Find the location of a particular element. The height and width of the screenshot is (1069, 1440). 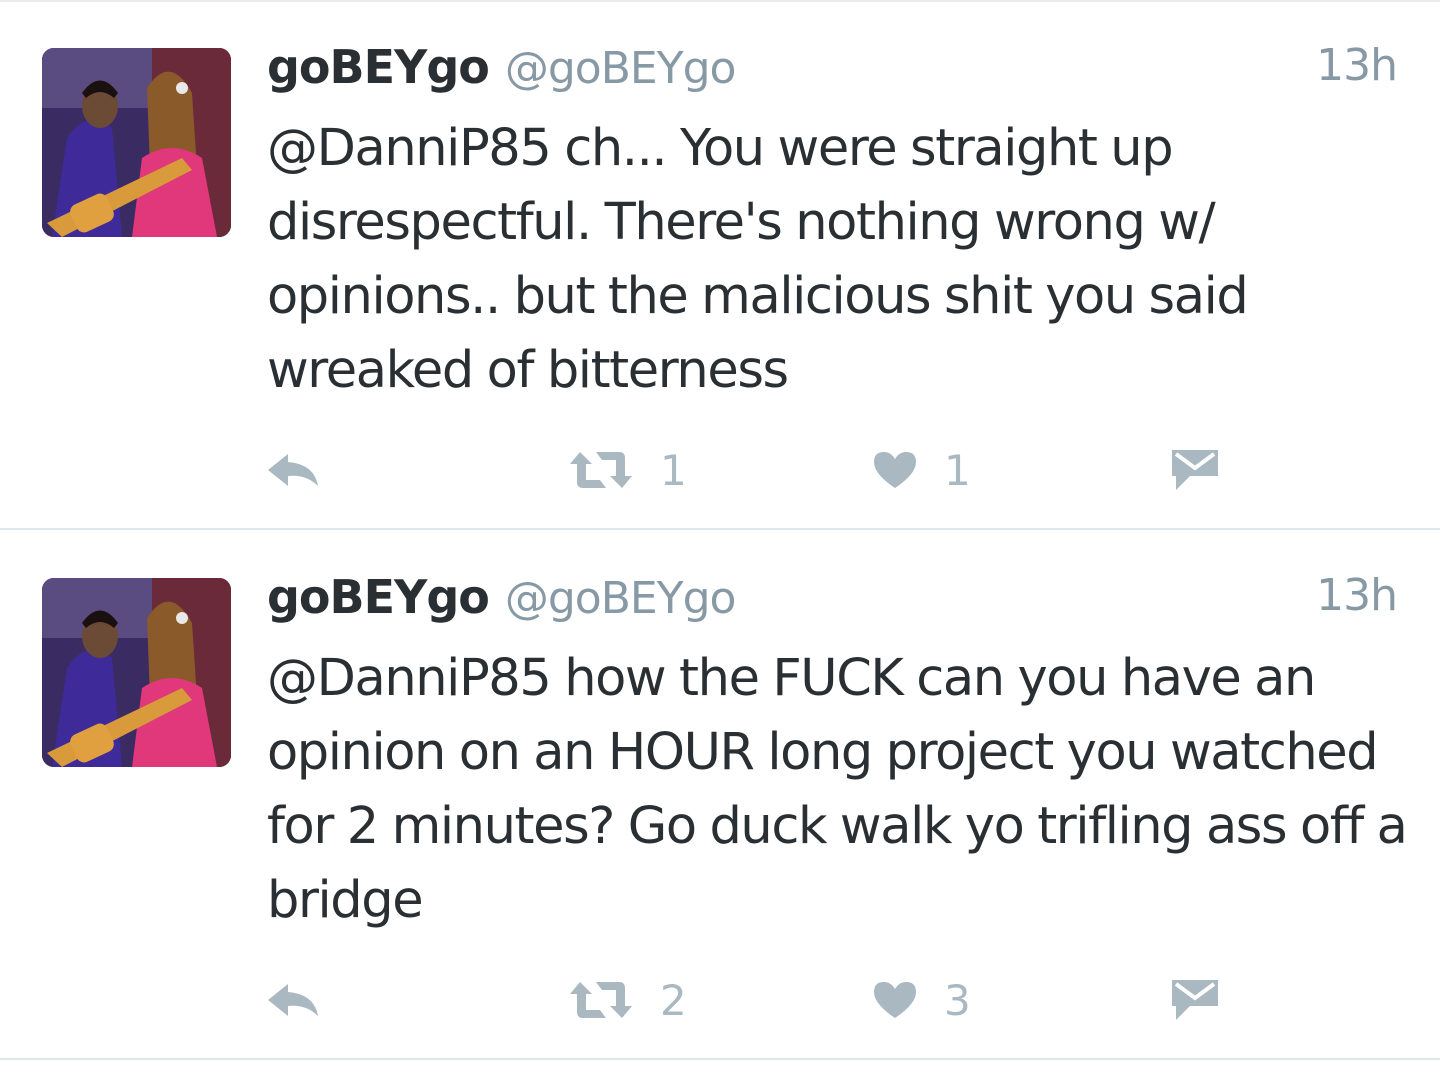

retweet-button: 2 is located at coordinates (627, 1000).